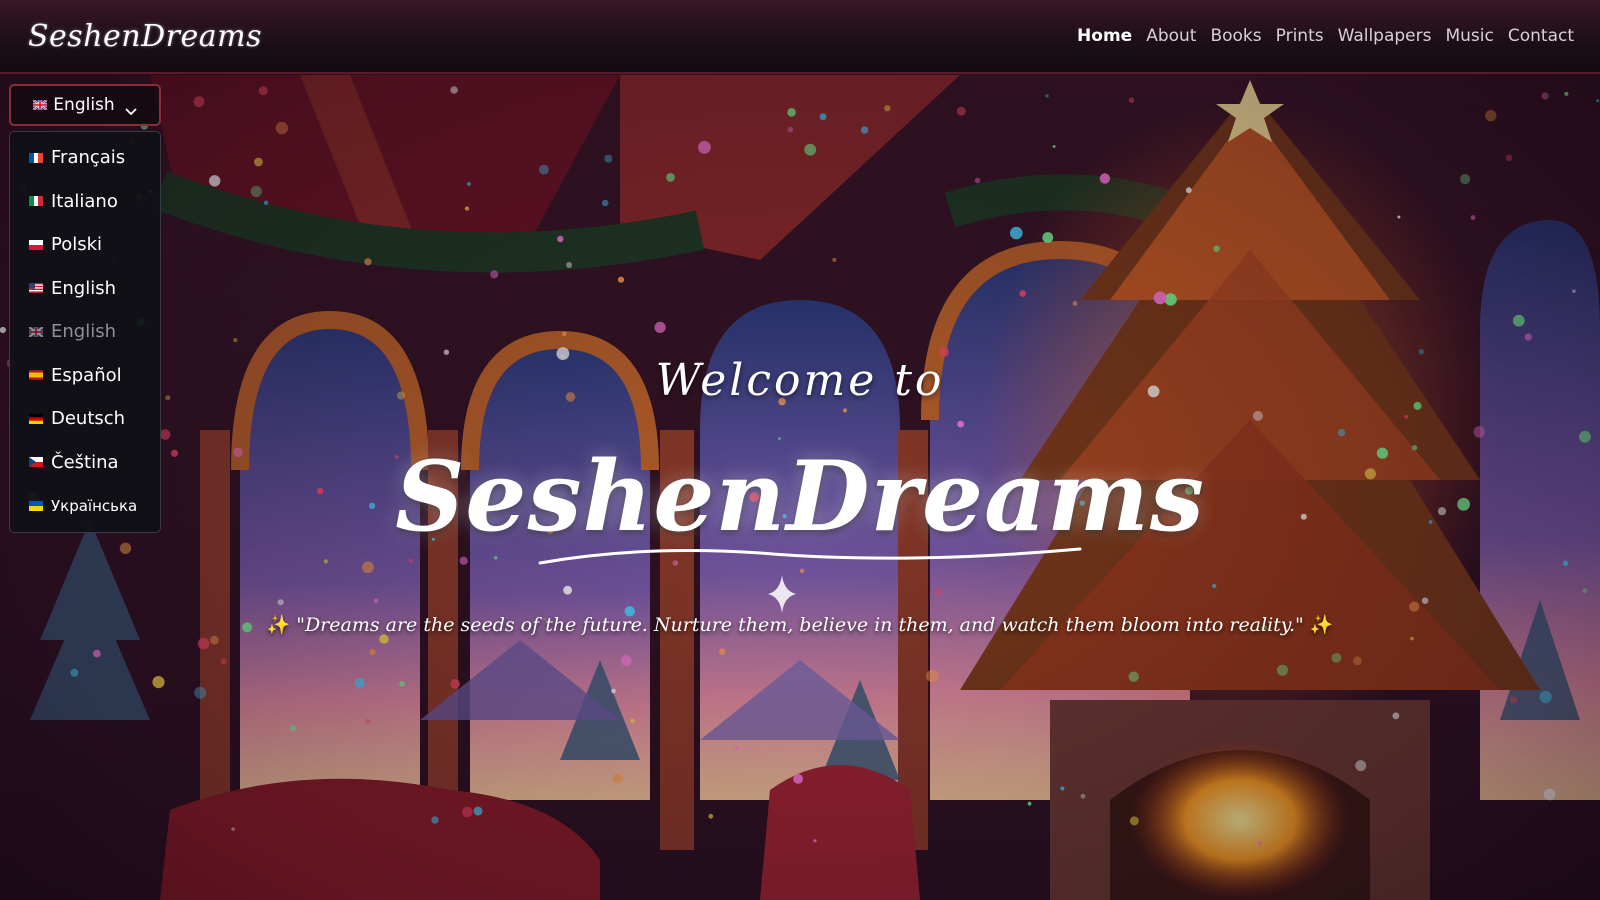  I want to click on language-dropdown-toggle: English, so click(85, 105).